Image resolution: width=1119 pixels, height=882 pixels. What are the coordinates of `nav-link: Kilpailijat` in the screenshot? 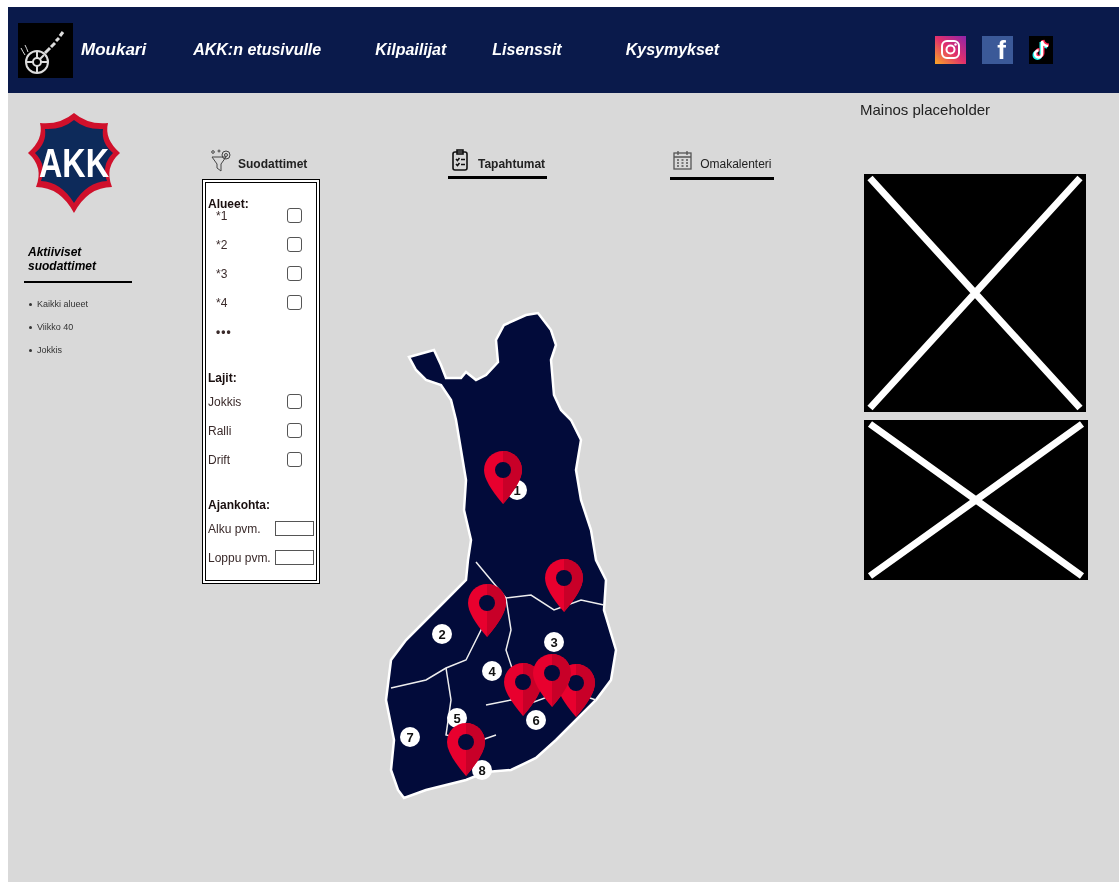 It's located at (411, 50).